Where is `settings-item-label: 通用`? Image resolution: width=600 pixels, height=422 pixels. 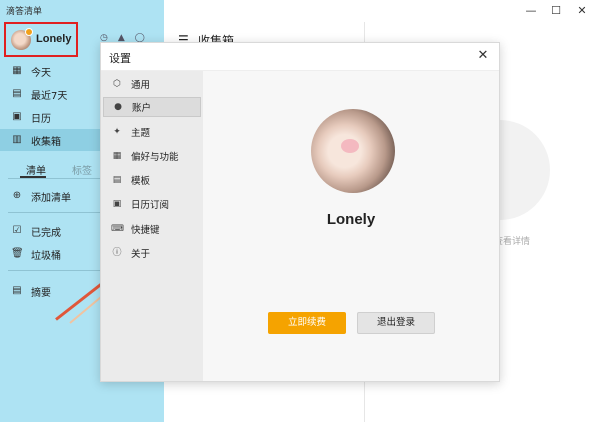
settings-item-label: 通用 is located at coordinates (141, 85).